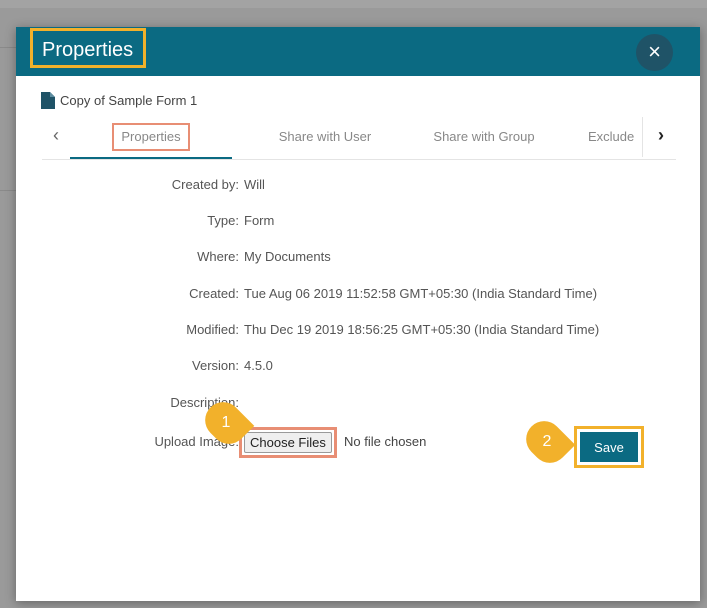  Describe the element at coordinates (358, 51) in the screenshot. I see `dialog-header: Properties ×` at that location.